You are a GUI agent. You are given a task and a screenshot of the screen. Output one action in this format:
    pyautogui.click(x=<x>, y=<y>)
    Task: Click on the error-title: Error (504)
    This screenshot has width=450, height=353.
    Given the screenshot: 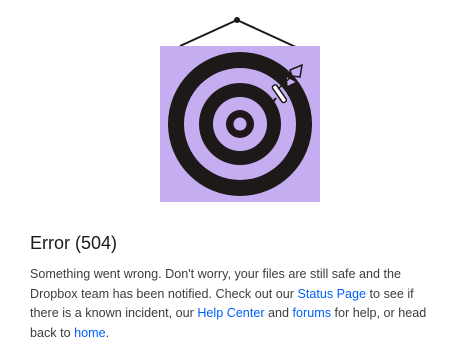 What is the action you would take?
    pyautogui.click(x=74, y=243)
    